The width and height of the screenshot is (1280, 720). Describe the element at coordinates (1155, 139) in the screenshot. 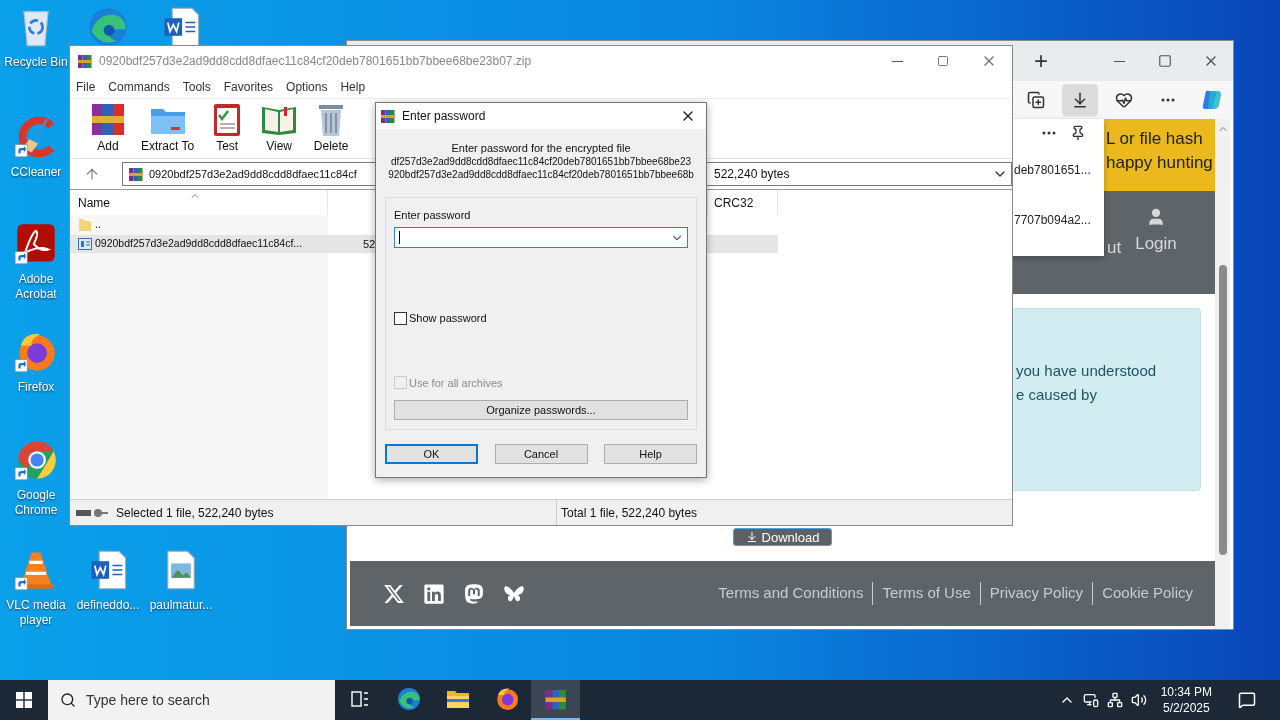

I see `banner-text: L or file hash` at that location.